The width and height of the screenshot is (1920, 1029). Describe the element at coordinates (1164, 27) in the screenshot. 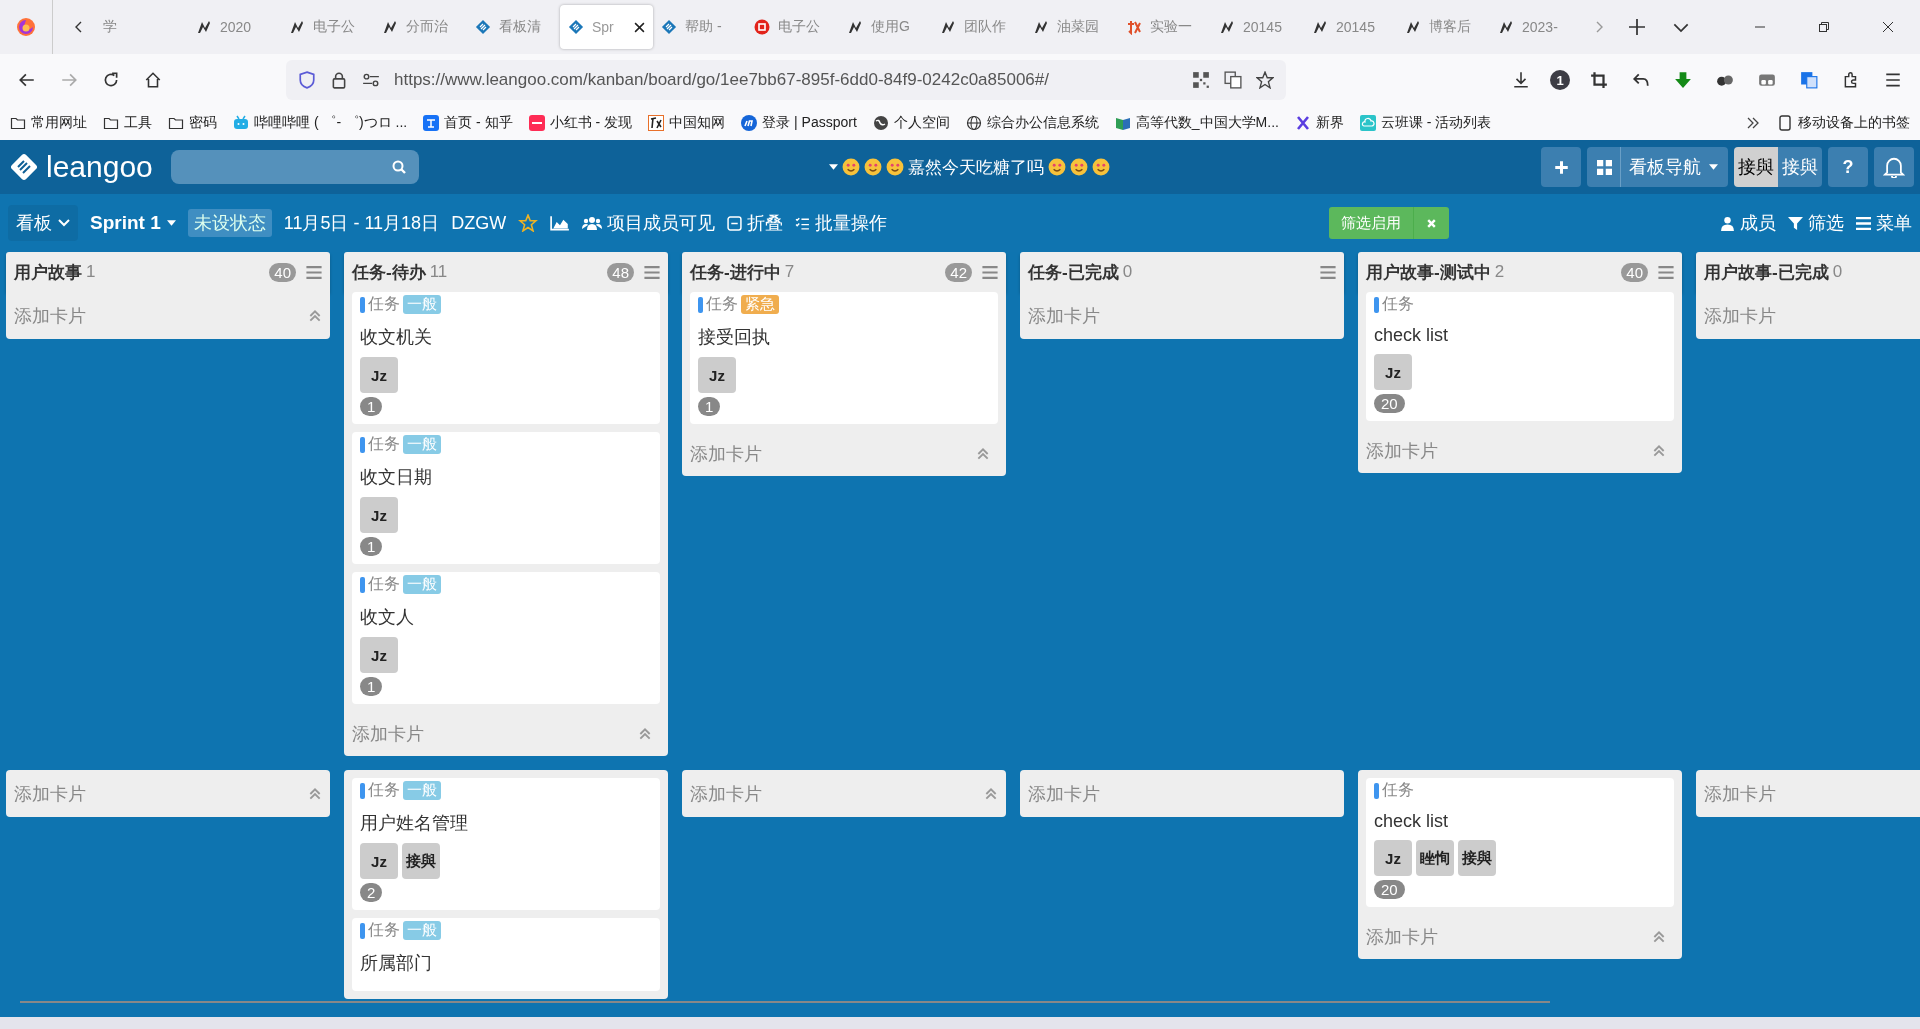

I see `browser-tab: 实验一` at that location.